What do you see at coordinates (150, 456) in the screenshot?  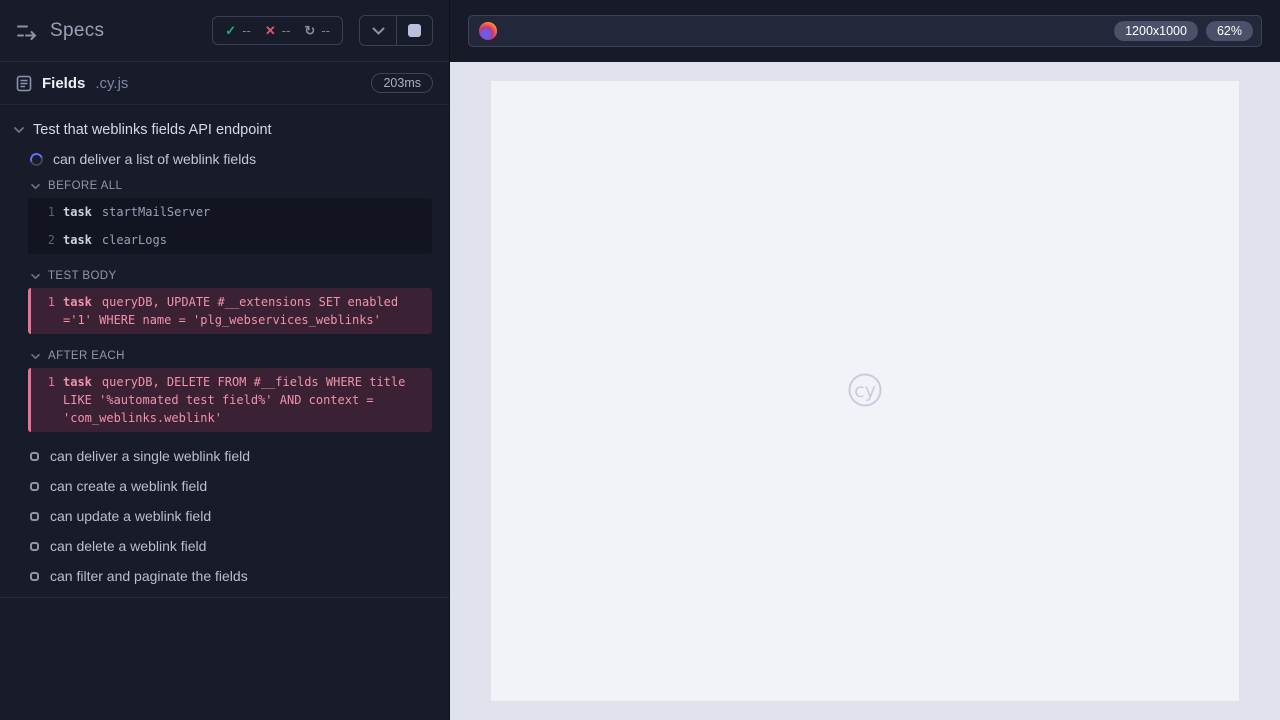 I see `test-title: can deliver a single weblink field` at bounding box center [150, 456].